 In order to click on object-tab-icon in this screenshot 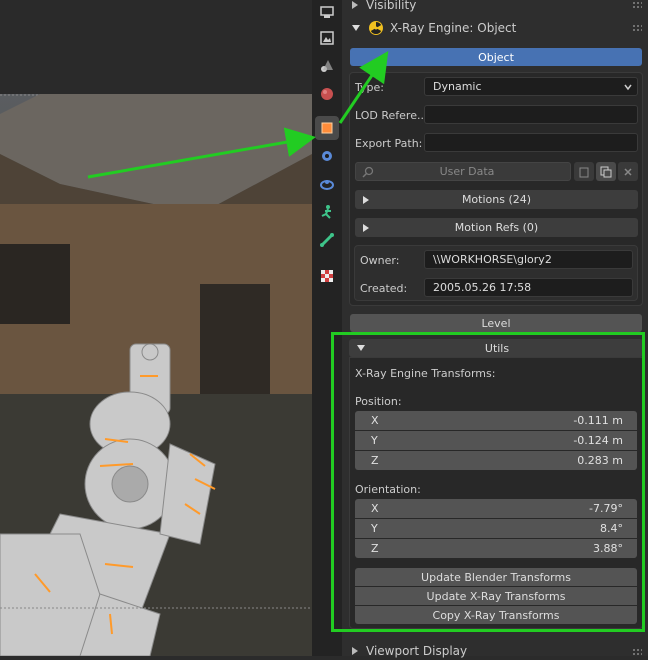, I will do `click(327, 128)`.